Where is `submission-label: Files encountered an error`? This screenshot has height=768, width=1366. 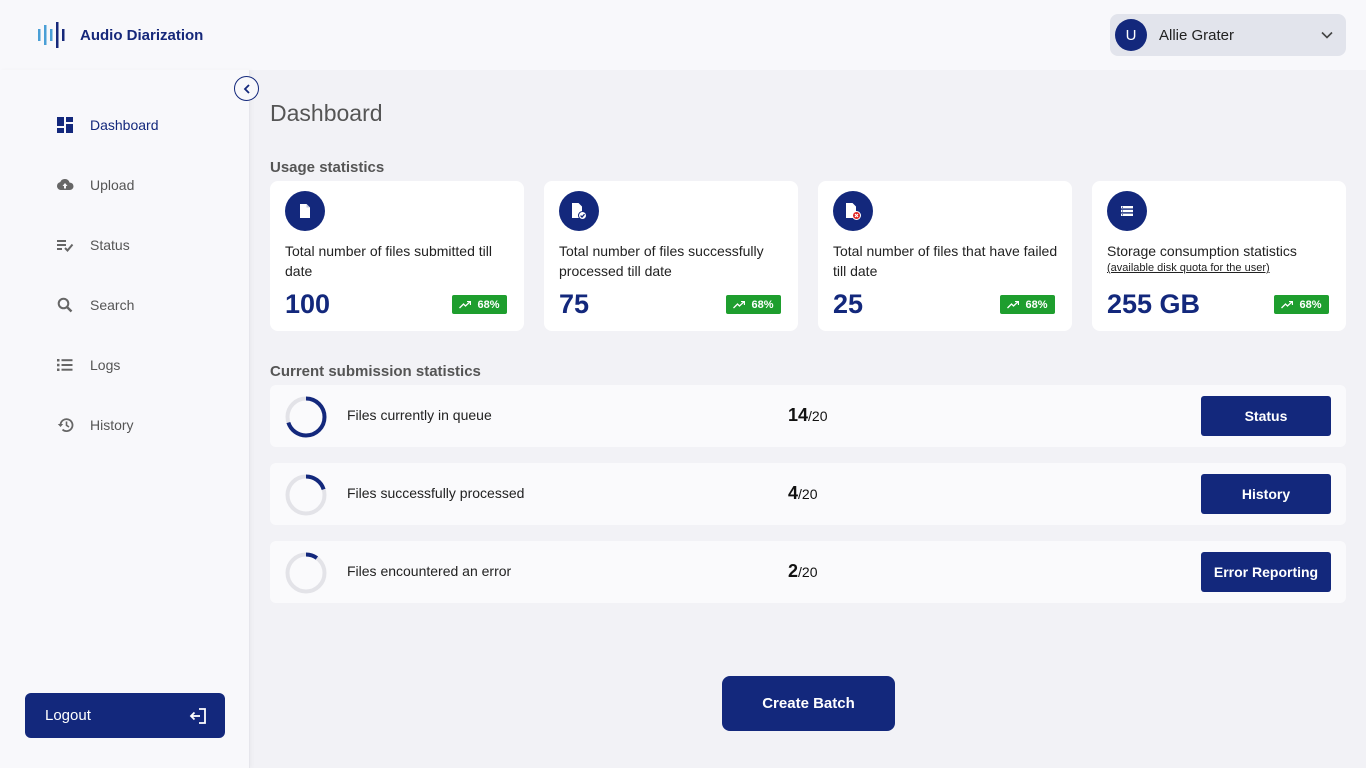
submission-label: Files encountered an error is located at coordinates (429, 571).